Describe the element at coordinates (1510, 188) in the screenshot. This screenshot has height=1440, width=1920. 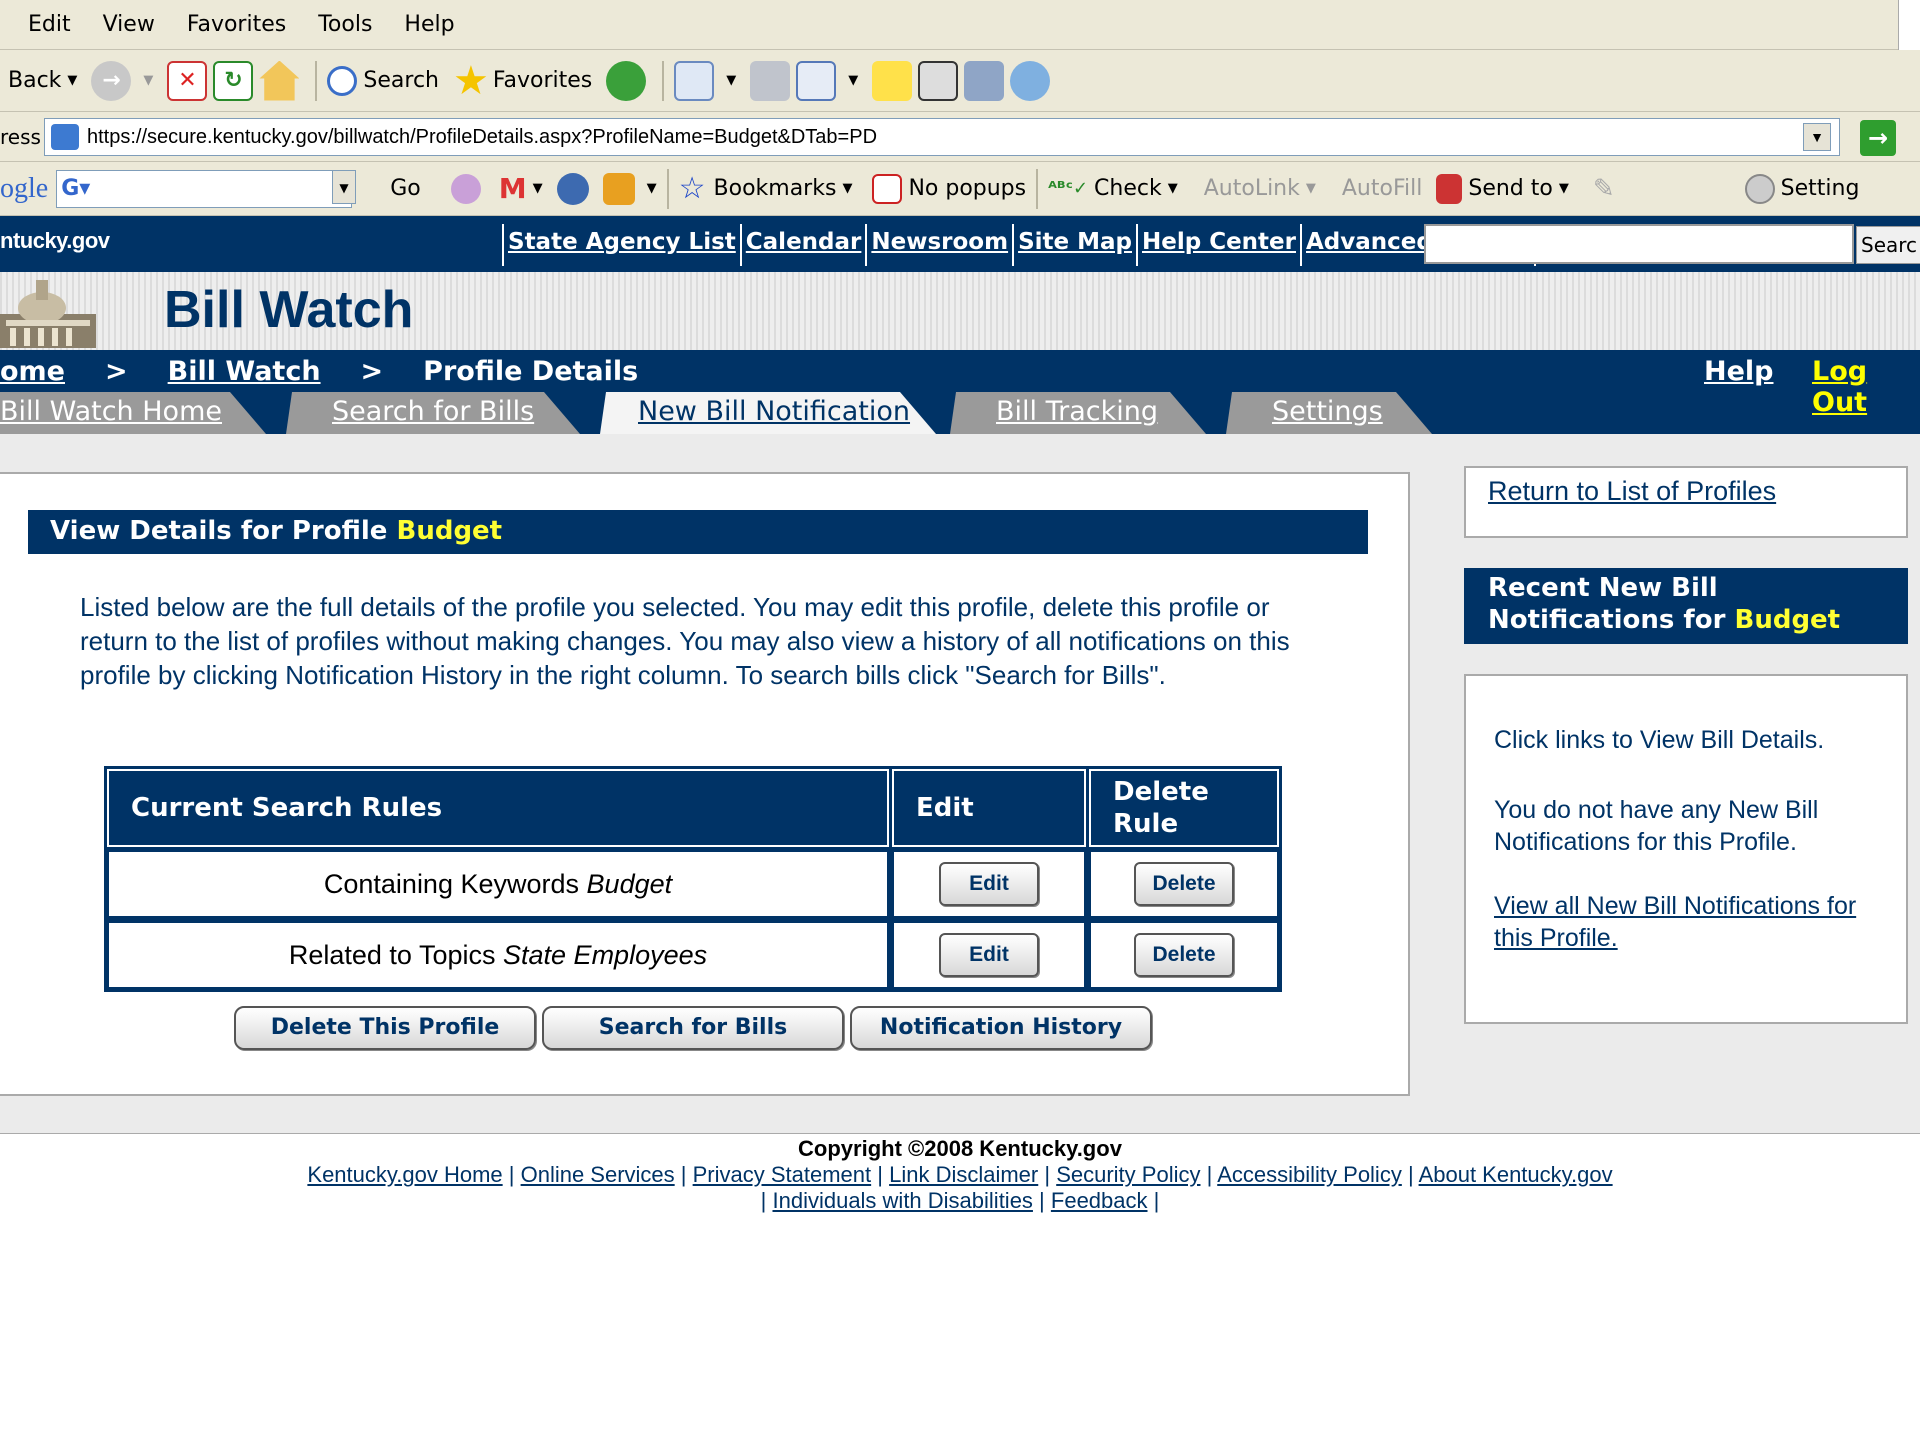
I see `sendto-button: Send to` at that location.